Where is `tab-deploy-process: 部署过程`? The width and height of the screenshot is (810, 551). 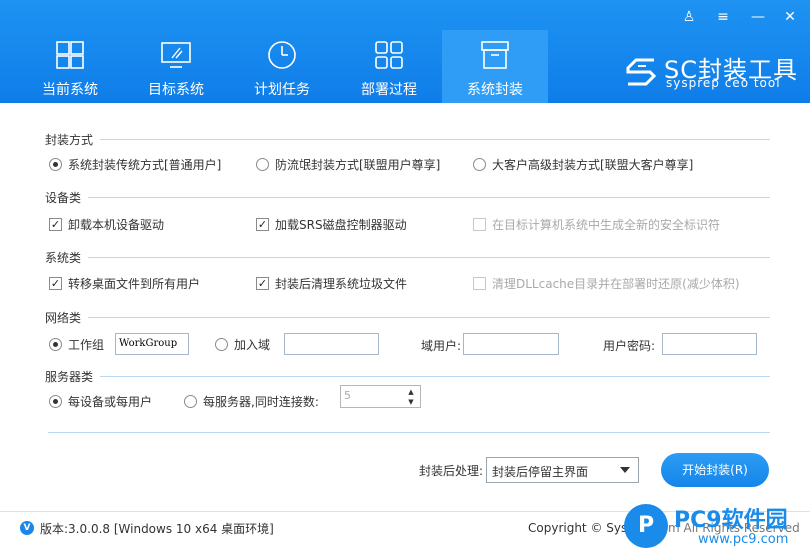 tab-deploy-process: 部署过程 is located at coordinates (389, 66).